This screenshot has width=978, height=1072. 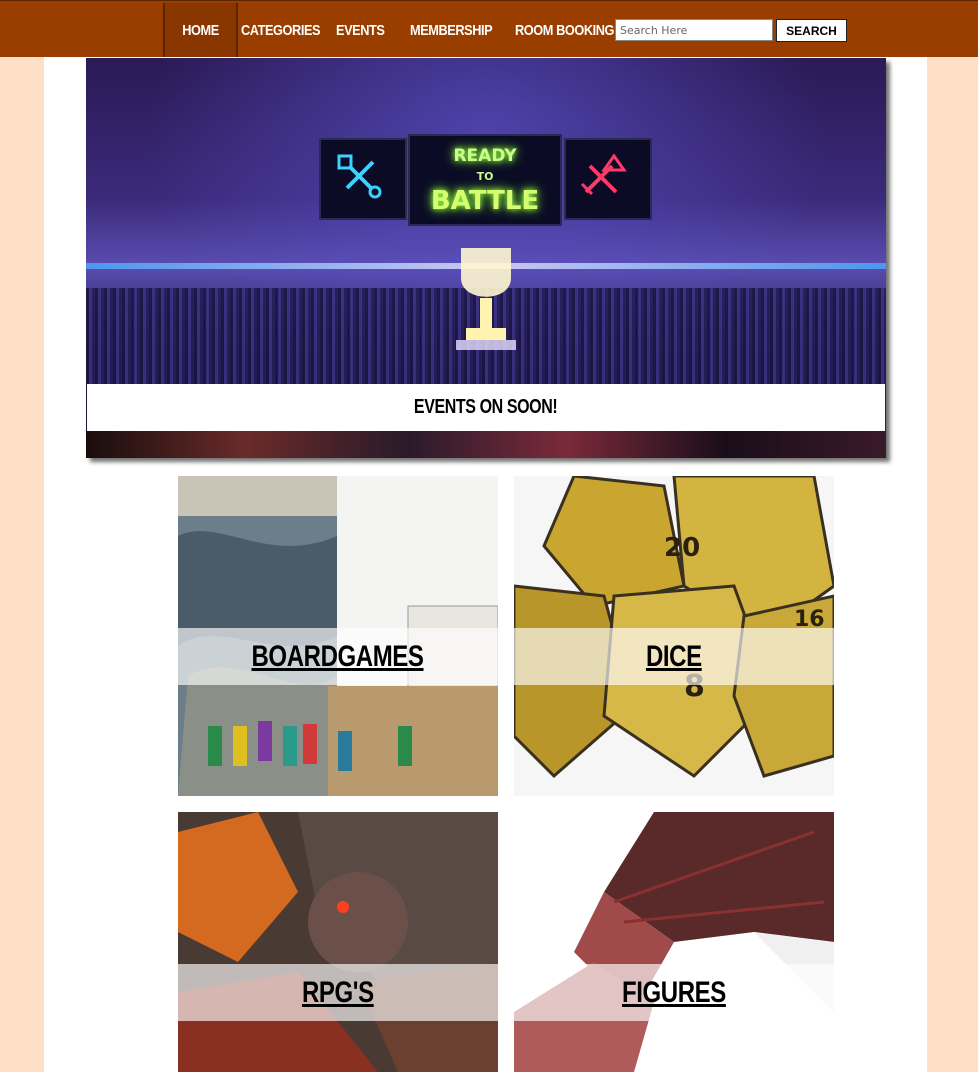 I want to click on category-title-rpgs: RPG's, so click(x=338, y=992).